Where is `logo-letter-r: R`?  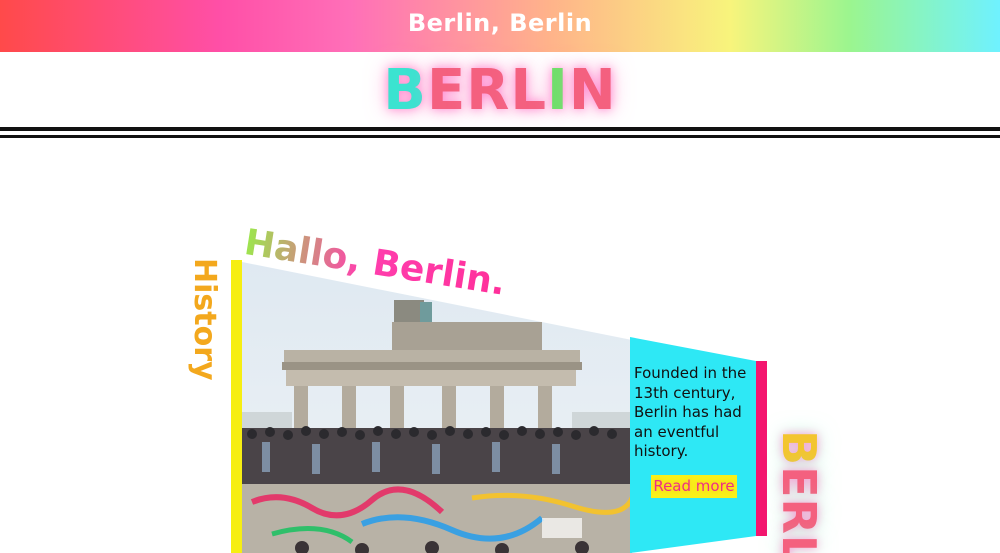
logo-letter-r: R is located at coordinates (488, 90).